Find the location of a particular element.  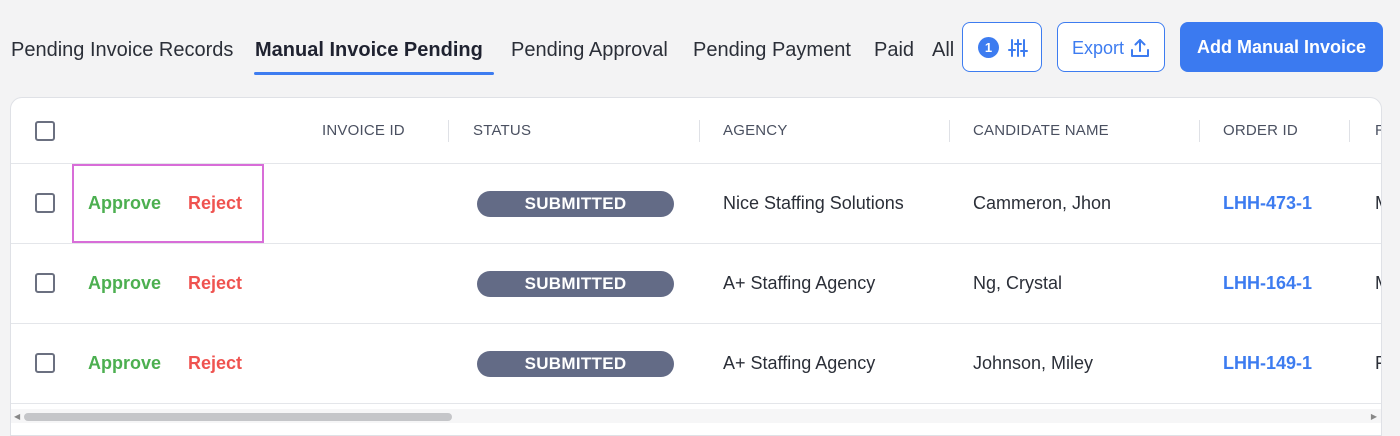

scrollbar-thumb is located at coordinates (238, 417).